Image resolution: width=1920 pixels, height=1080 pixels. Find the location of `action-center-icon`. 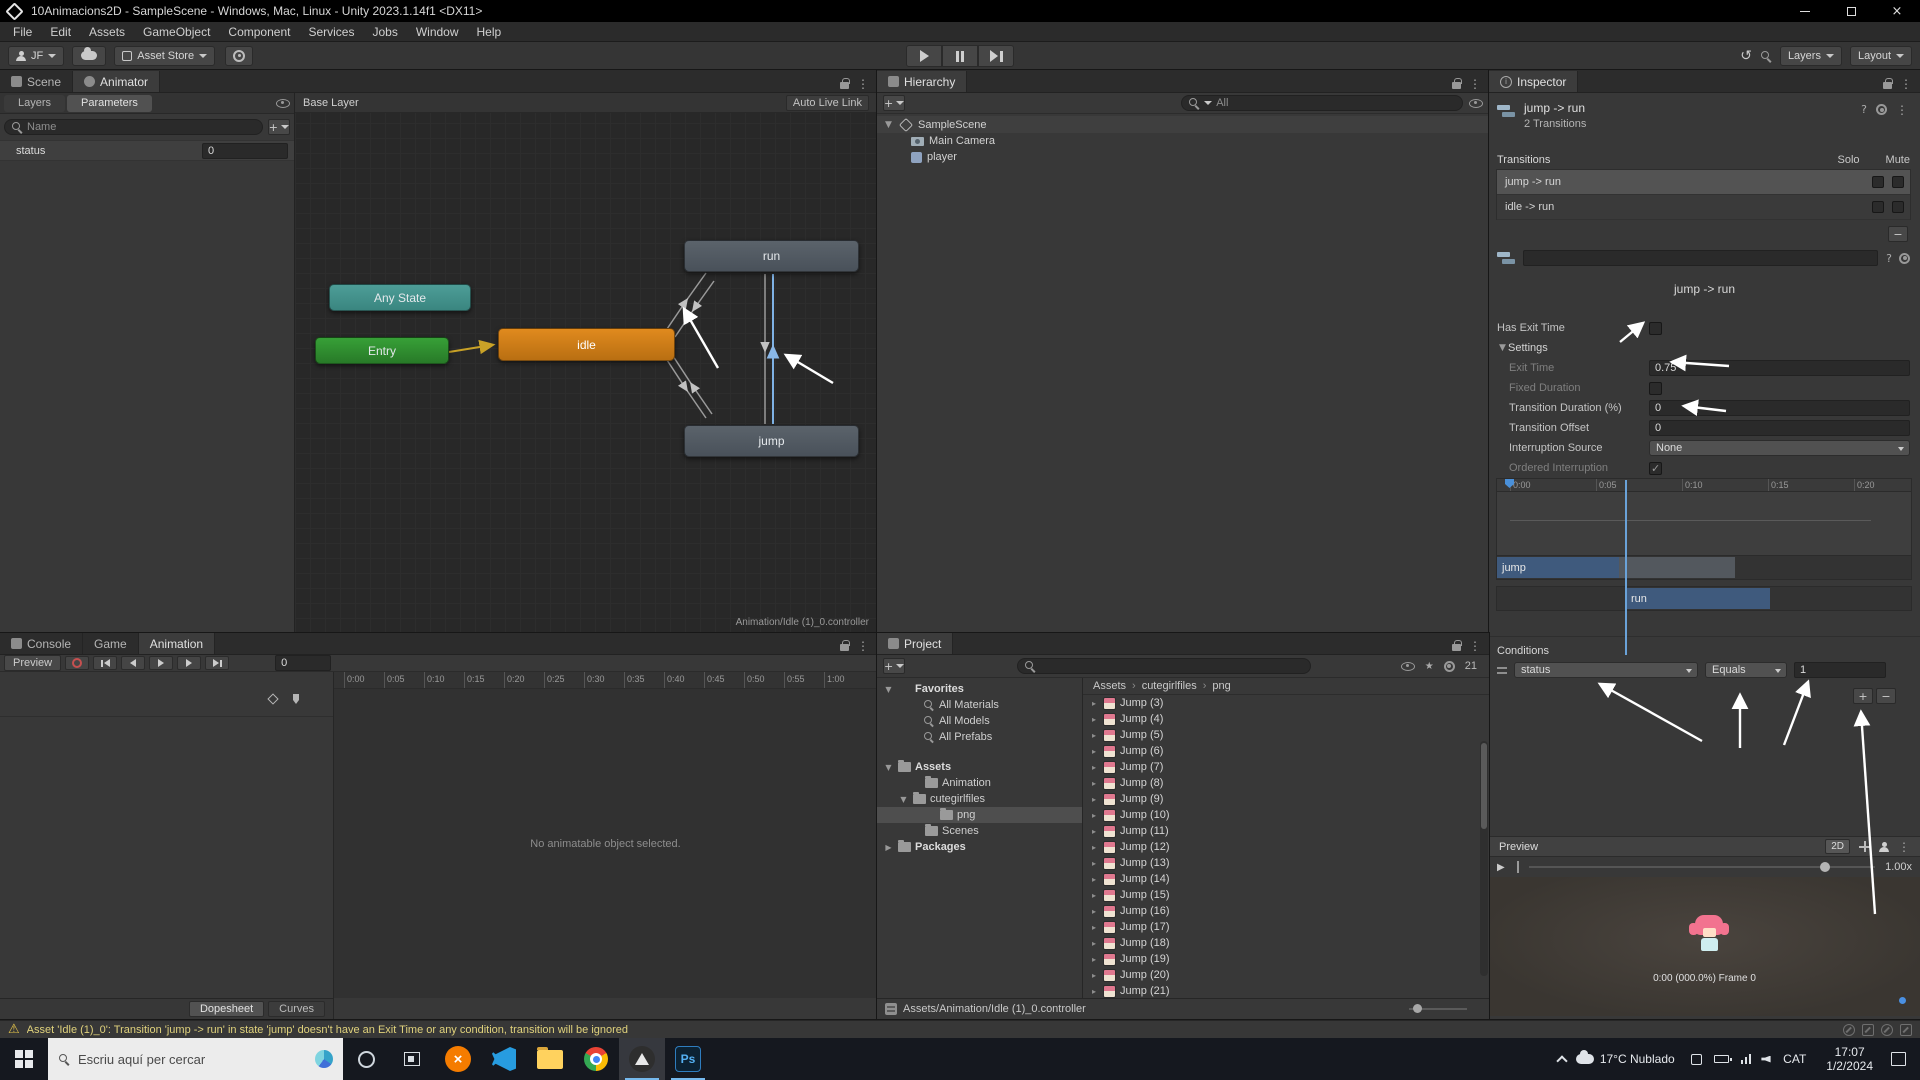

action-center-icon is located at coordinates (1898, 1059).